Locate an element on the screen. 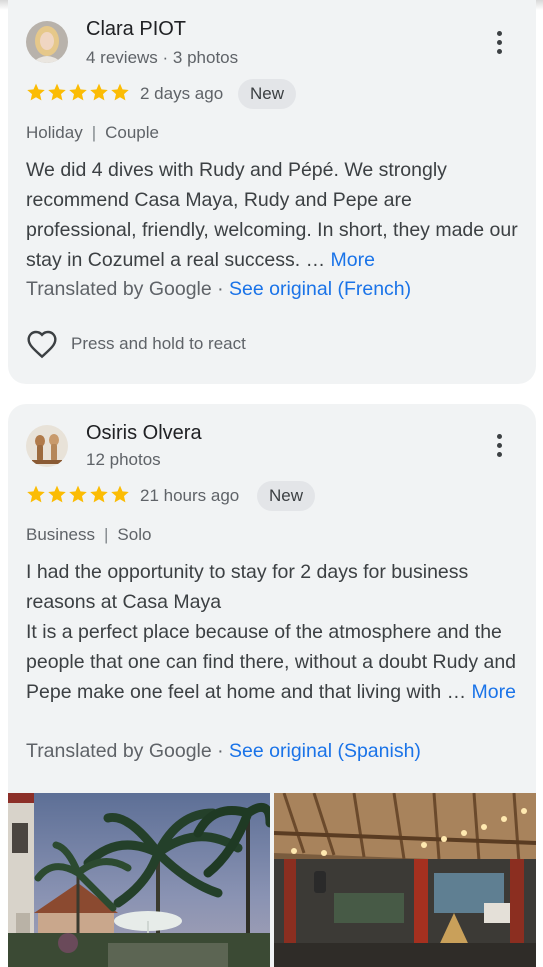 The width and height of the screenshot is (543, 967). review-time: 2 days ago is located at coordinates (182, 93).